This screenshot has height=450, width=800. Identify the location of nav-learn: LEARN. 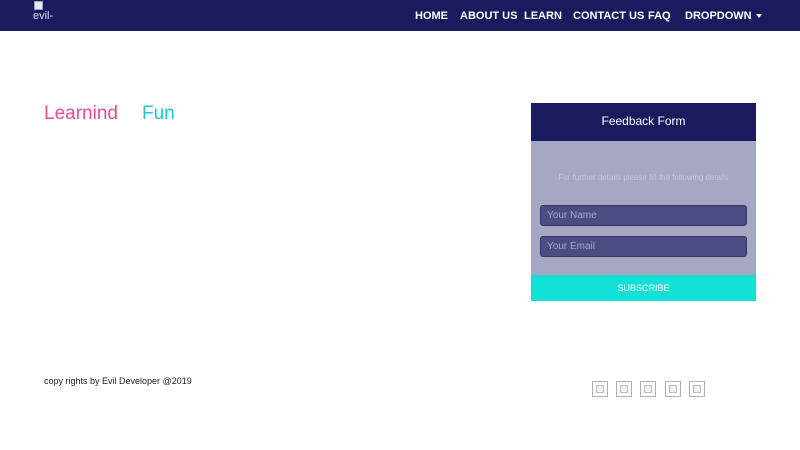
(543, 16).